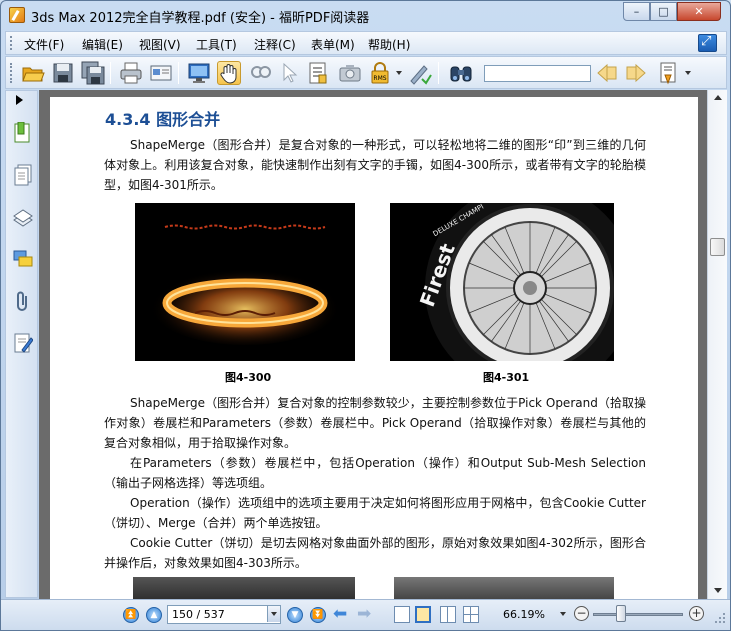  What do you see at coordinates (461, 73) in the screenshot?
I see `find-icon` at bounding box center [461, 73].